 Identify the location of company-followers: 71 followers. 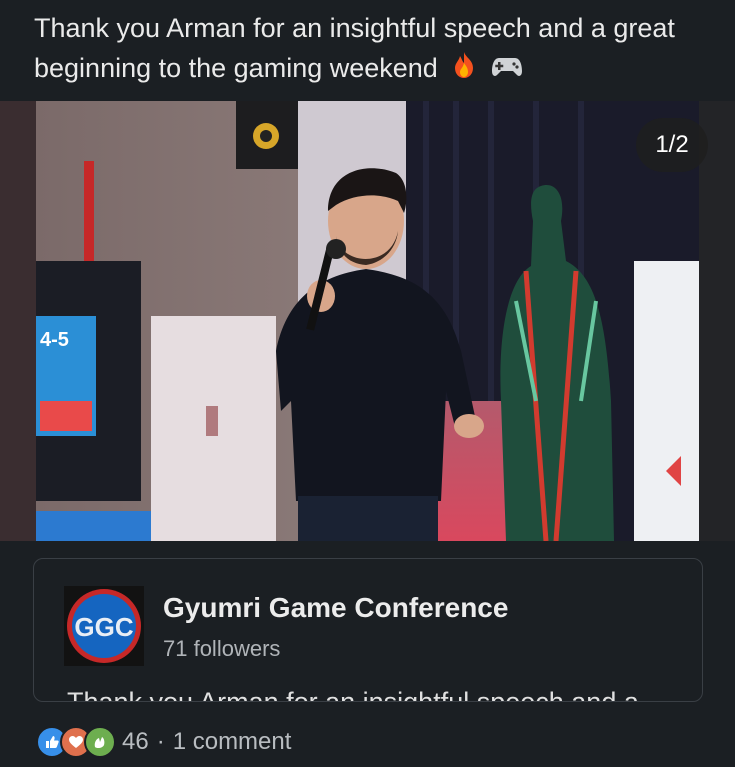
(222, 648).